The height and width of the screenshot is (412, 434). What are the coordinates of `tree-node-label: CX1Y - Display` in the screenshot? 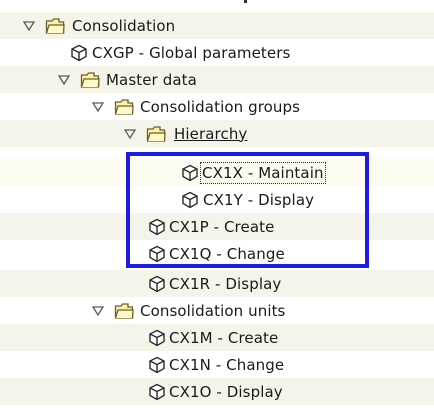 It's located at (259, 199).